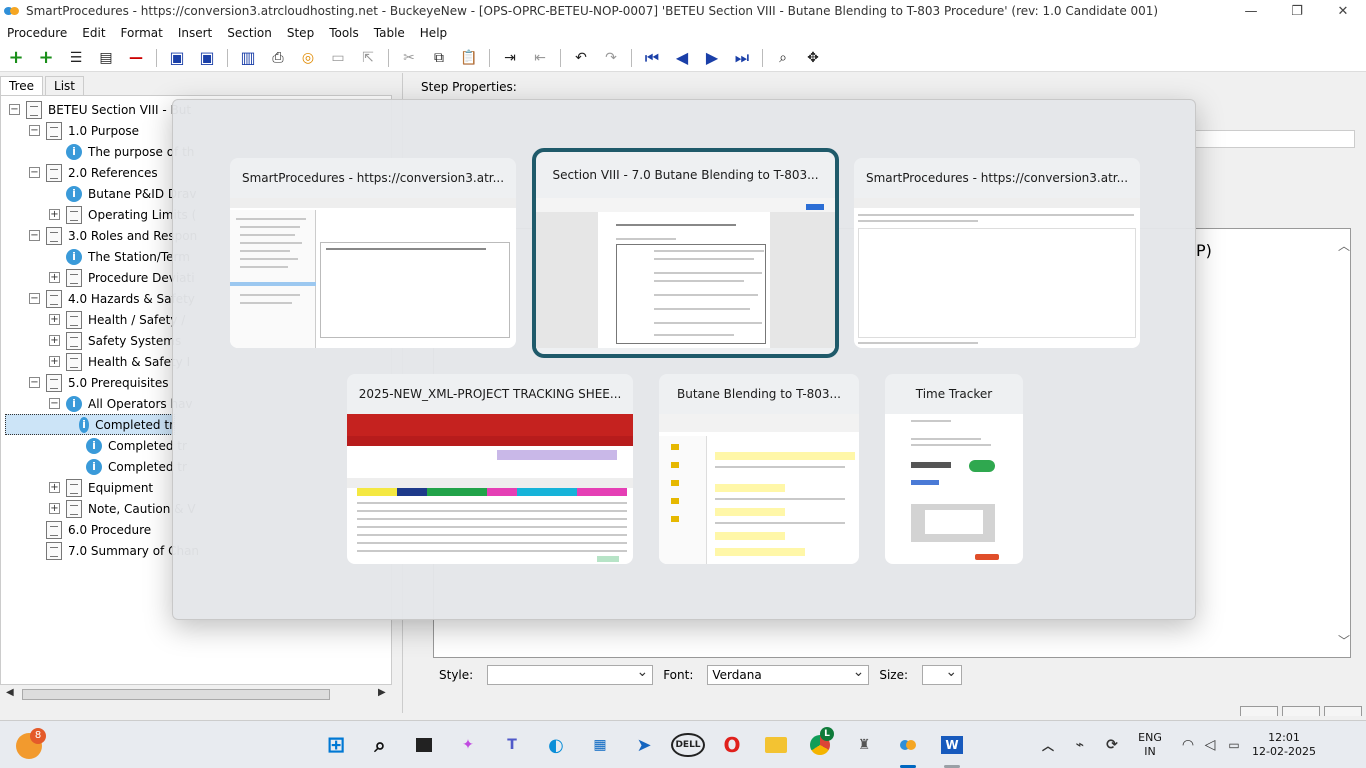 Image resolution: width=1366 pixels, height=768 pixels. What do you see at coordinates (433, 33) in the screenshot?
I see `menu-help: Help` at bounding box center [433, 33].